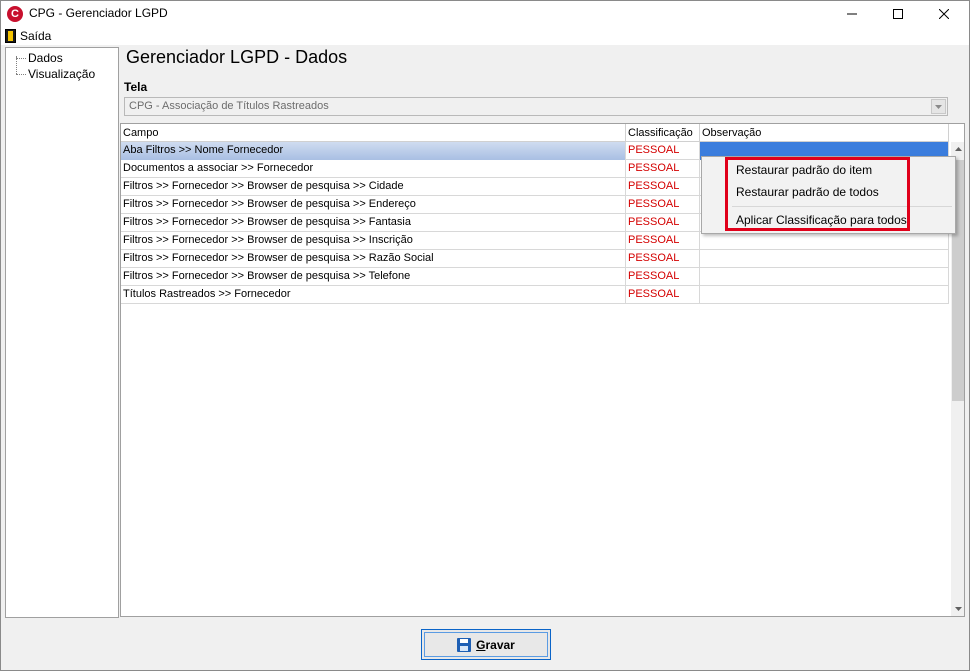  I want to click on tela-select-value: CPG - Associação de Títulos Rastreados, so click(229, 106).